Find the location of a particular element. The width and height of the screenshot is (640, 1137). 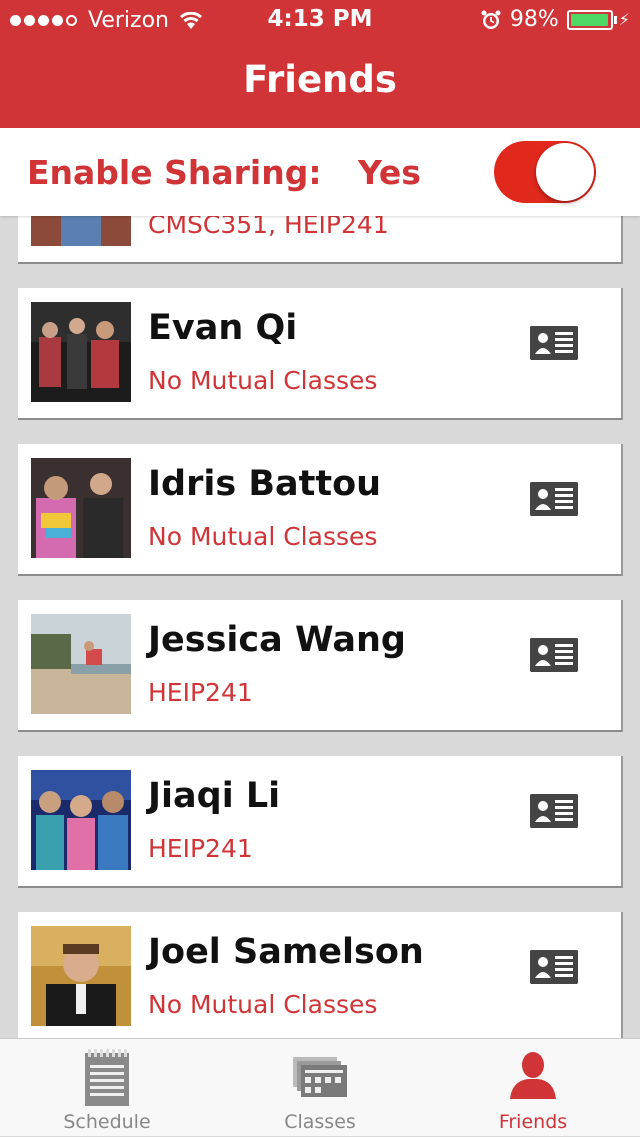

notepad-icon is located at coordinates (107, 1077).